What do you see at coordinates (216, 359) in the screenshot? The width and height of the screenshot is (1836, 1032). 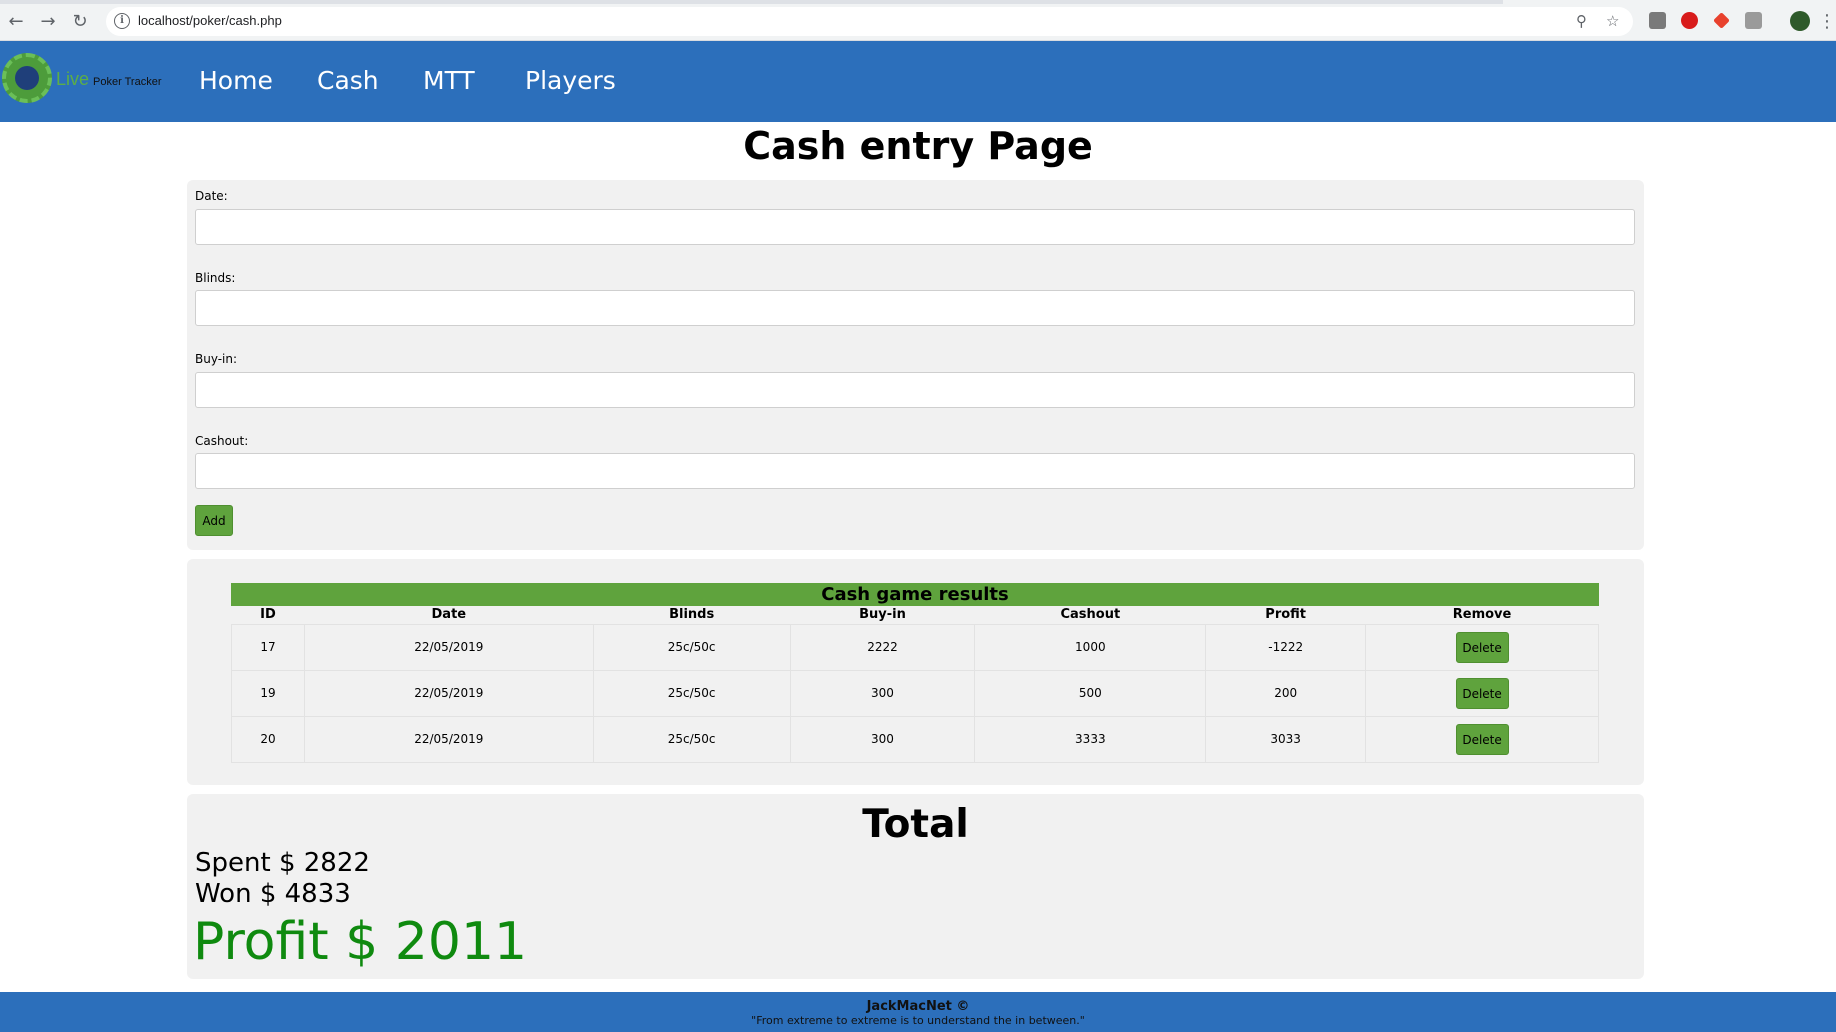 I see `buyin-label: Buy-in:` at bounding box center [216, 359].